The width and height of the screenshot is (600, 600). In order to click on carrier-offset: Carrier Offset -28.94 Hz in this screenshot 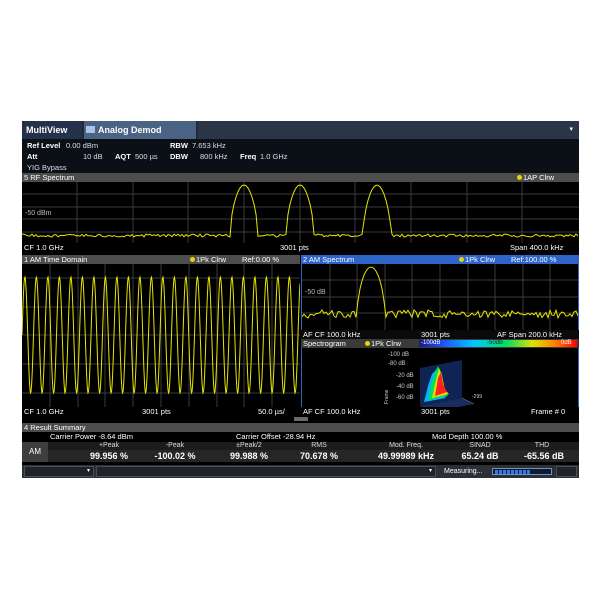, I will do `click(276, 436)`.